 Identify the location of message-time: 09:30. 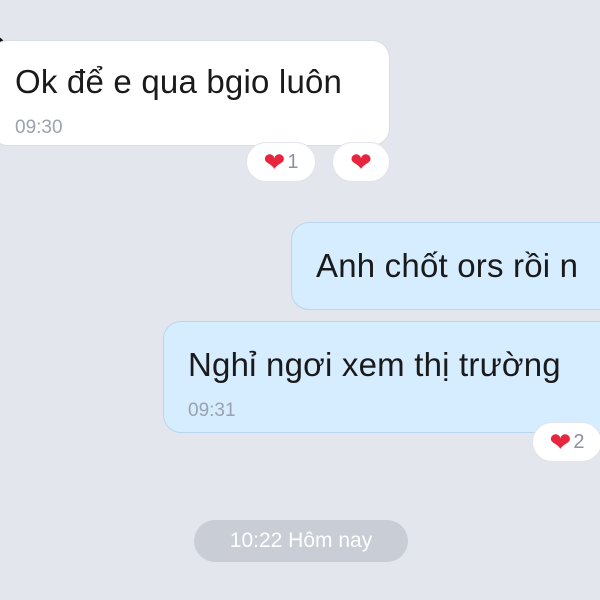
(39, 127).